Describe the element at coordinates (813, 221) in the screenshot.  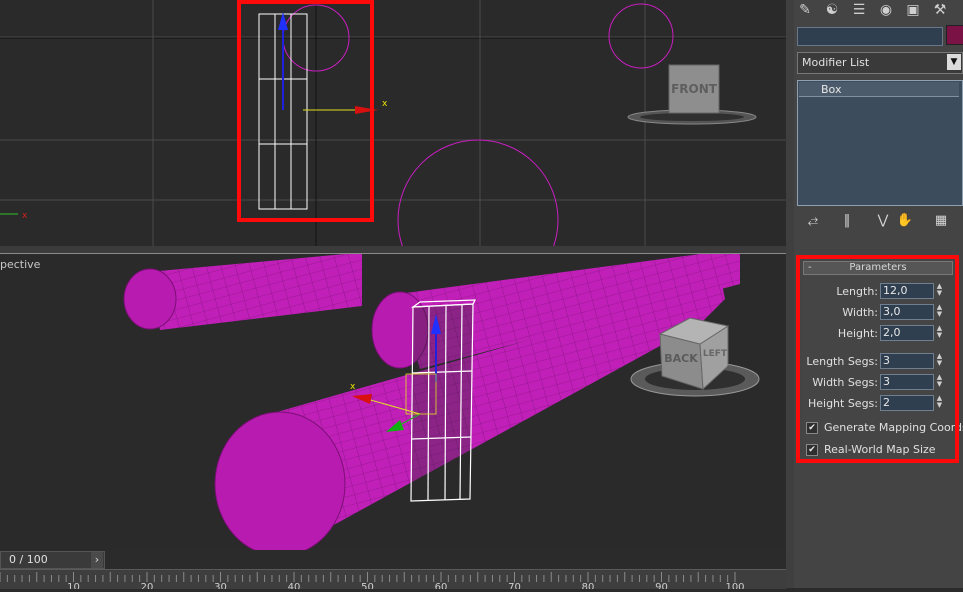
I see `pin-stack-icon: ⥄` at that location.